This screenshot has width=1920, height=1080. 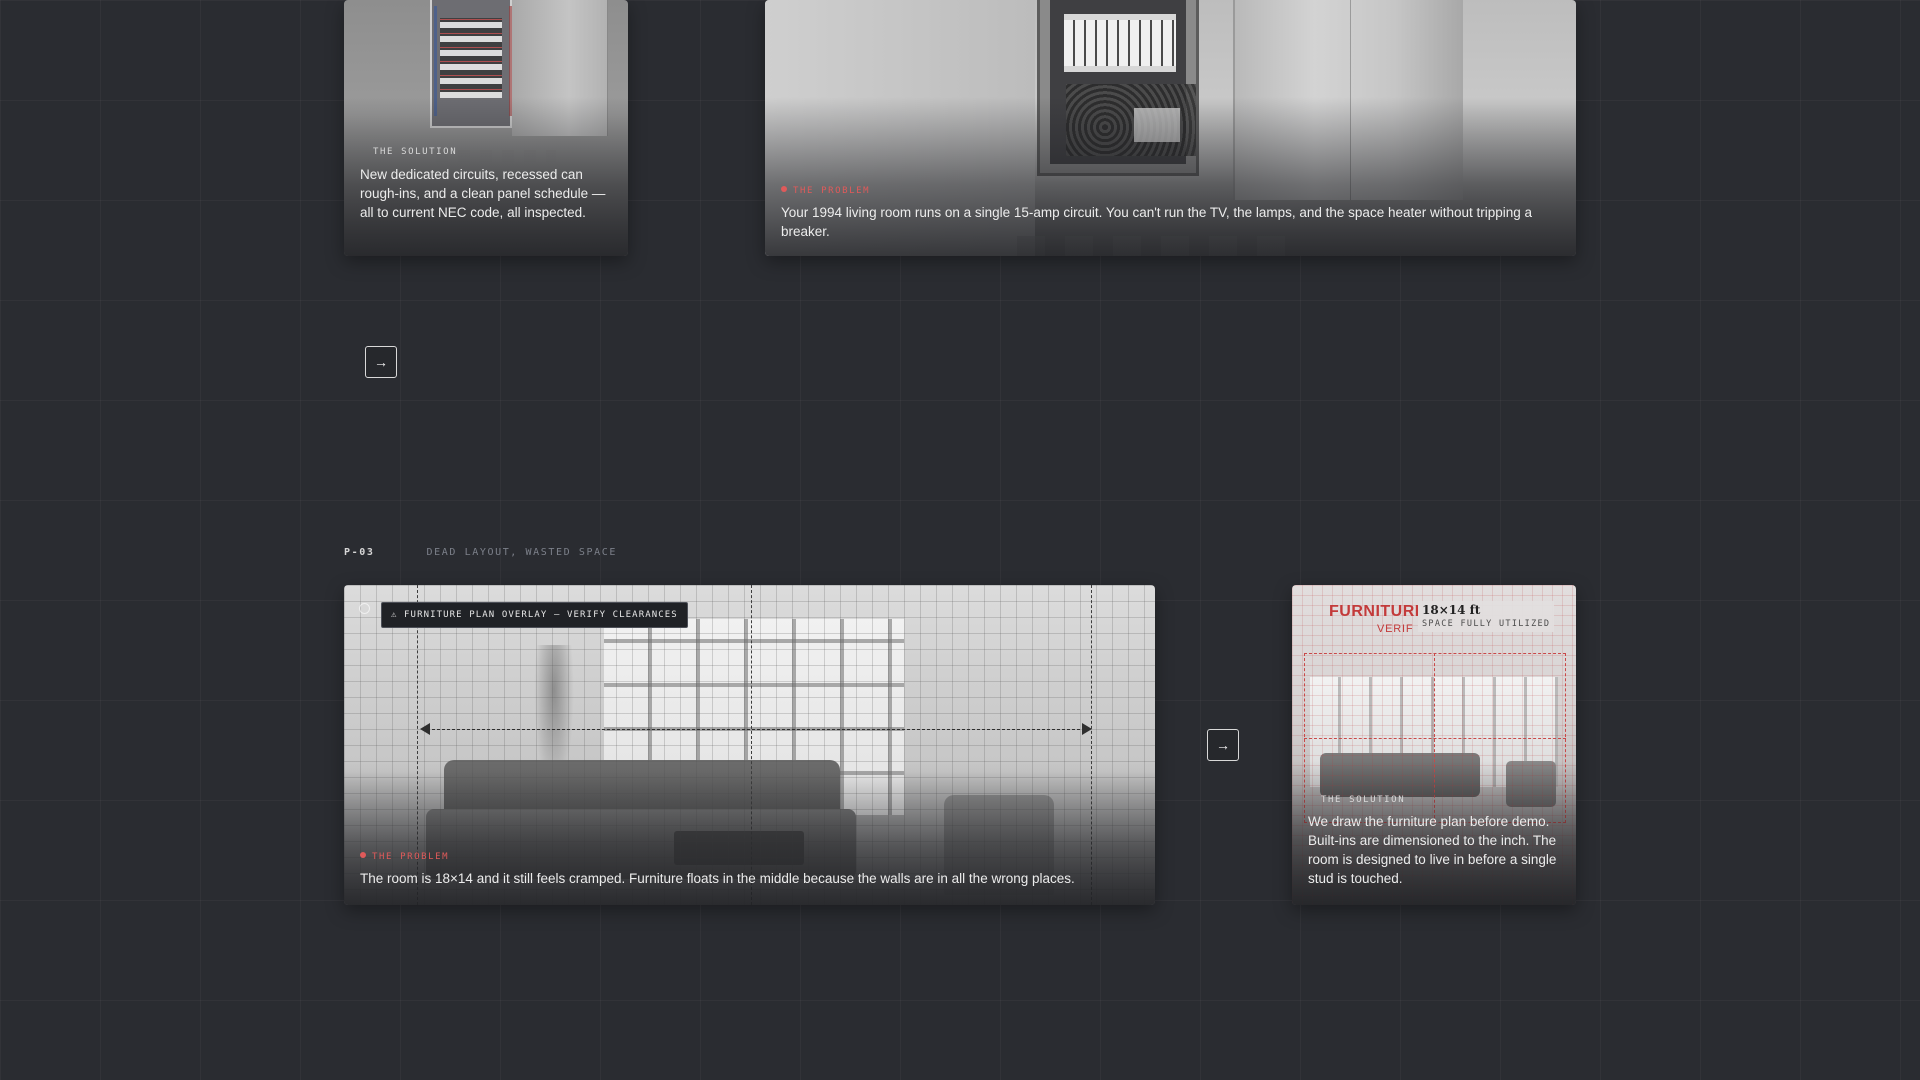 I want to click on section-number: P-03, so click(x=359, y=552).